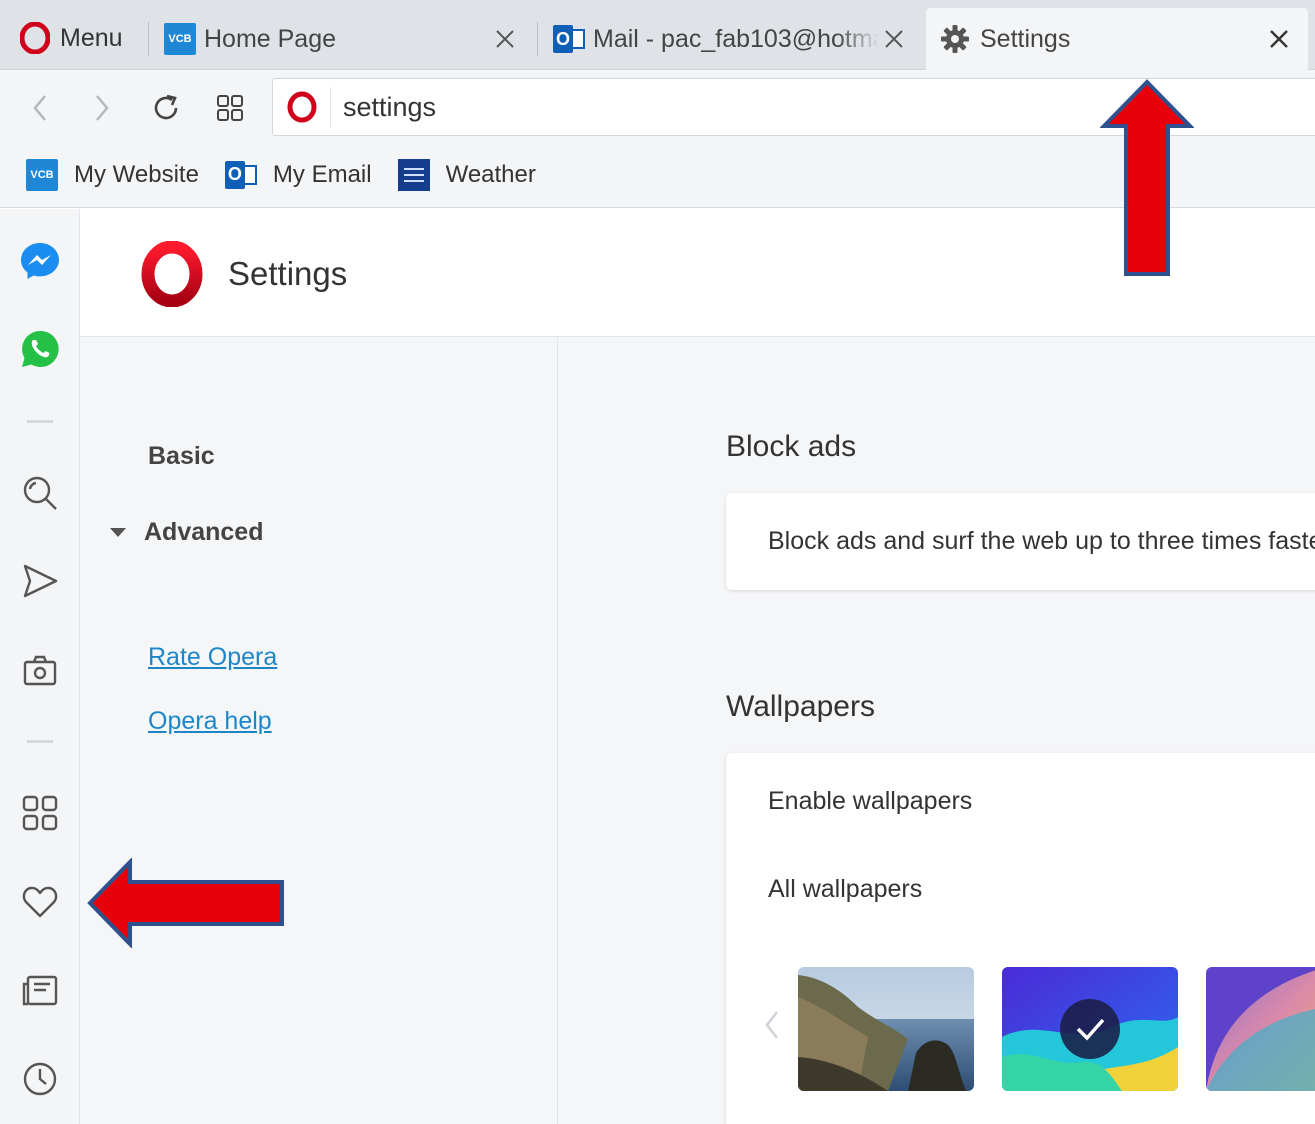  I want to click on wallpaper-thumbnail-gradient, so click(1260, 1029).